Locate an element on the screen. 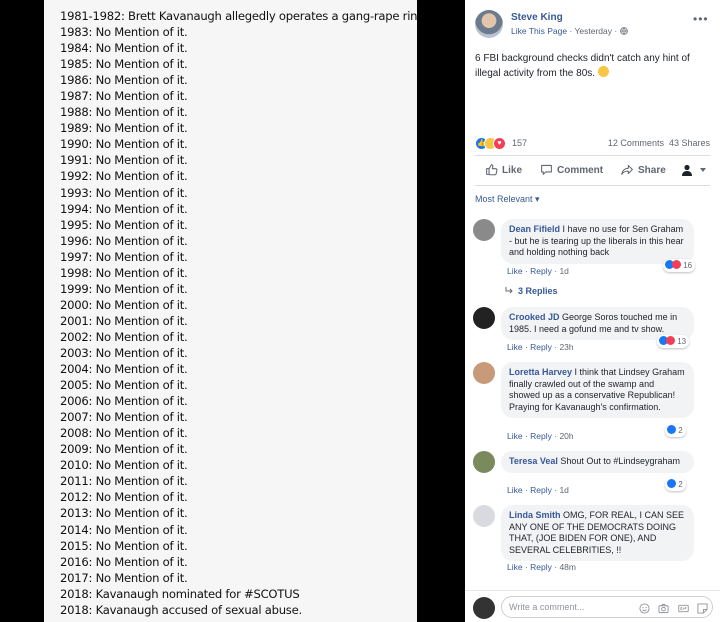 The width and height of the screenshot is (720, 622). timeline-line: 2007: No Mention of it. is located at coordinates (124, 417).